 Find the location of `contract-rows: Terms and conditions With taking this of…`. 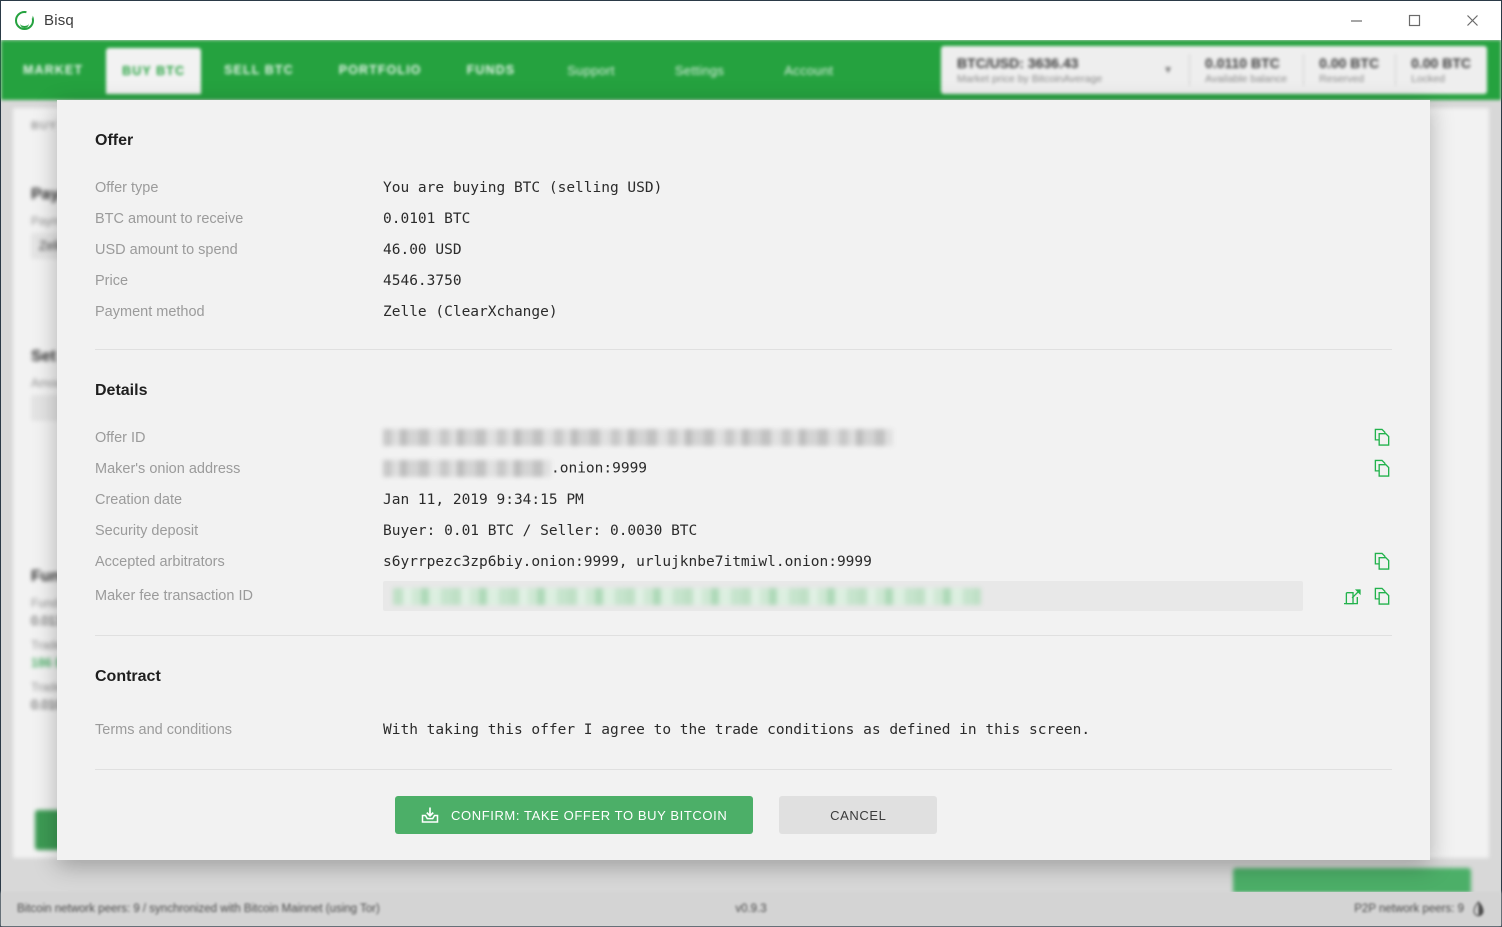

contract-rows: Terms and conditions With taking this of… is located at coordinates (743, 729).